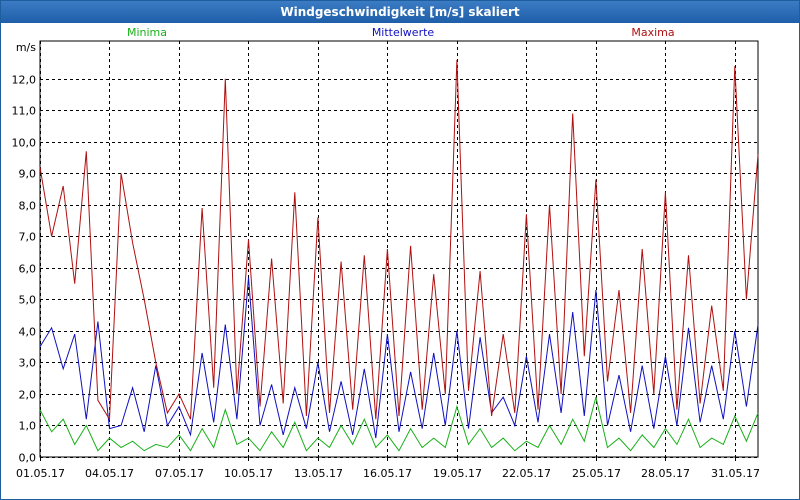 This screenshot has width=800, height=500. Describe the element at coordinates (179, 473) in the screenshot. I see `x-tick-label: 07.05.17` at that location.